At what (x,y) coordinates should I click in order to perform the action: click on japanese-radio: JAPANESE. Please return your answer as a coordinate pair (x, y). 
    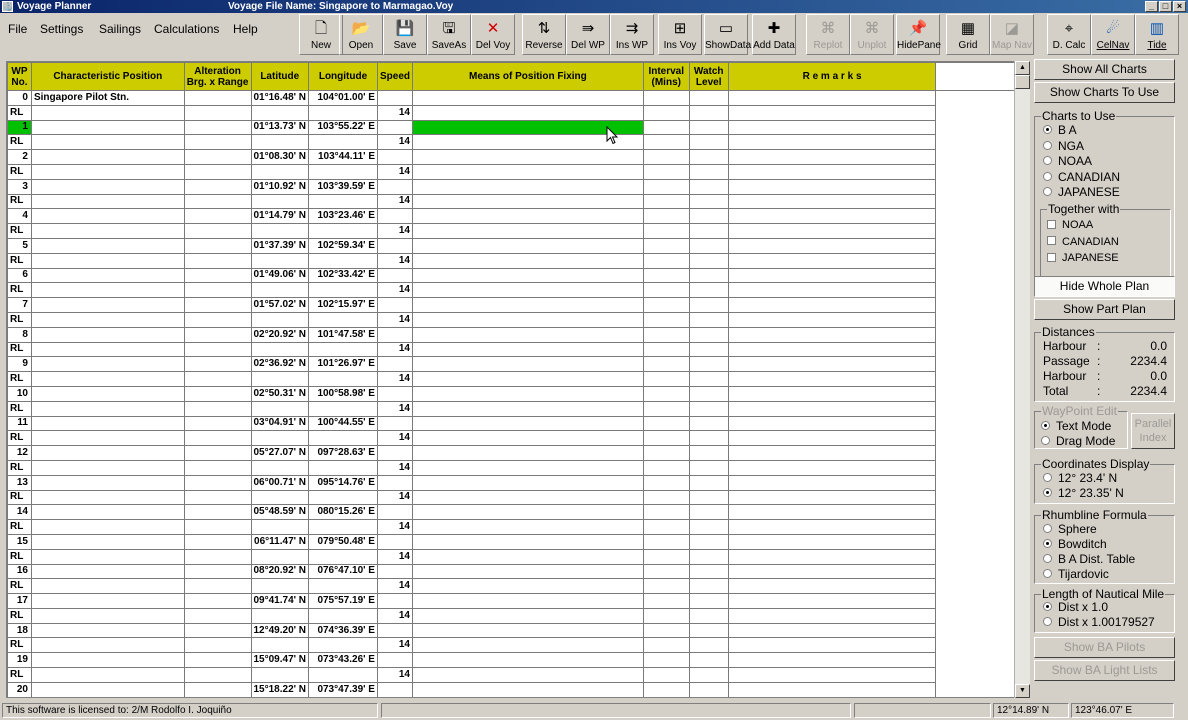
    Looking at the image, I should click on (1081, 192).